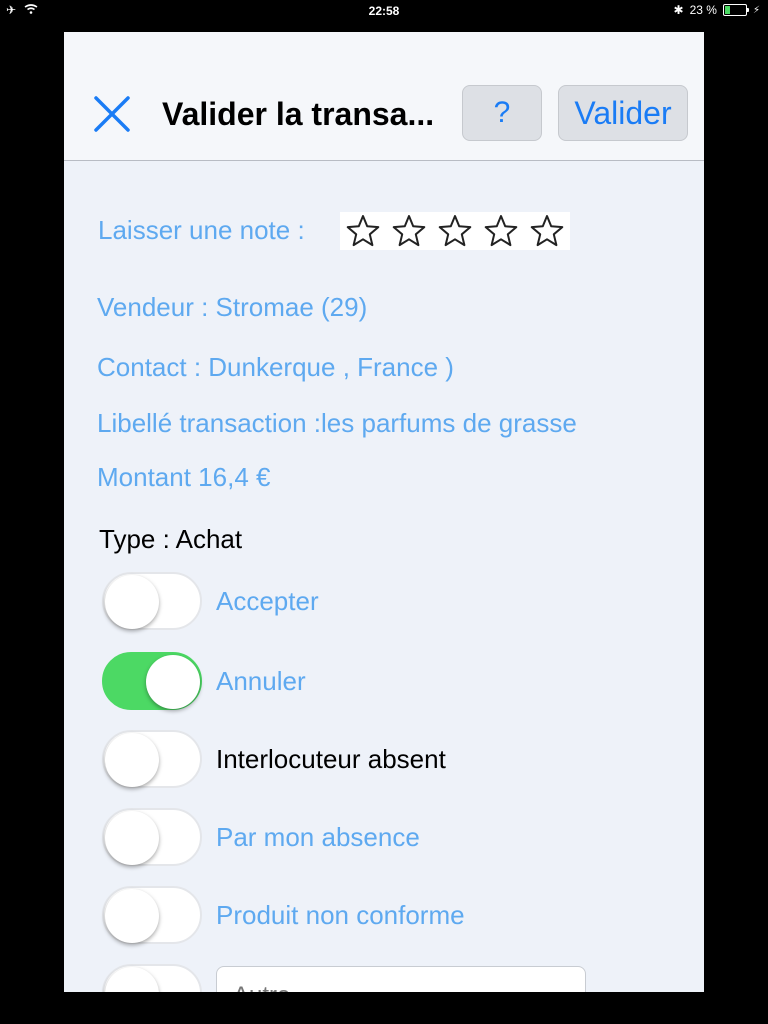 The height and width of the screenshot is (1024, 768). Describe the element at coordinates (261, 681) in the screenshot. I see `option-label: Annuler` at that location.